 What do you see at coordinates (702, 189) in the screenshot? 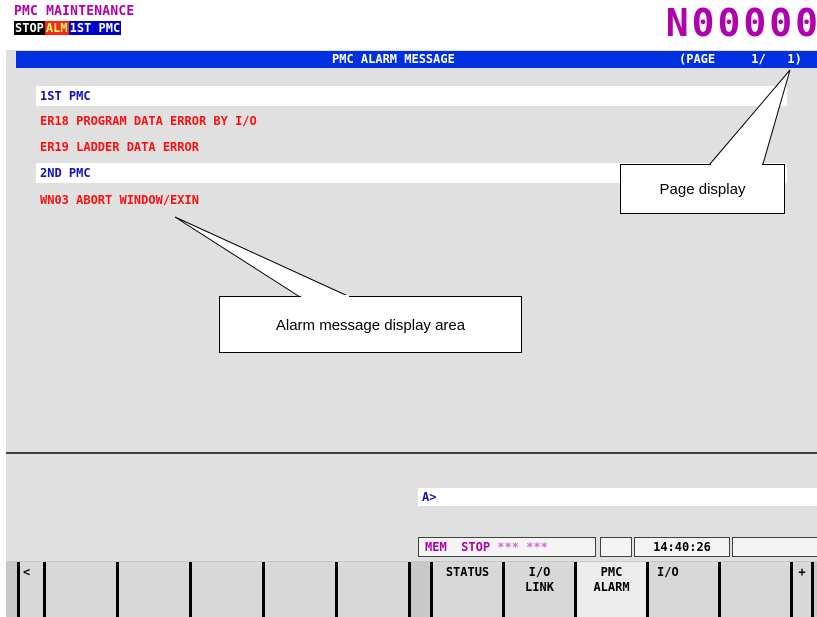
I see `page-display-callout: Page display` at bounding box center [702, 189].